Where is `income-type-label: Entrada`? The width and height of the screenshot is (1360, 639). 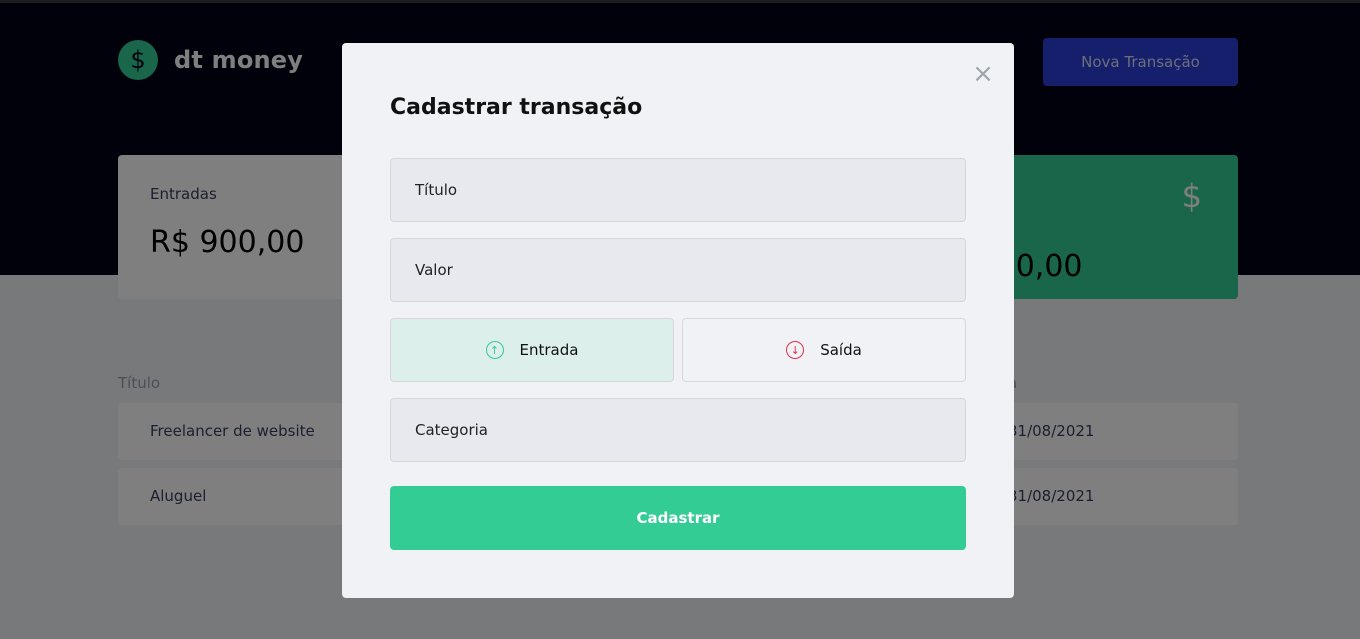 income-type-label: Entrada is located at coordinates (549, 350).